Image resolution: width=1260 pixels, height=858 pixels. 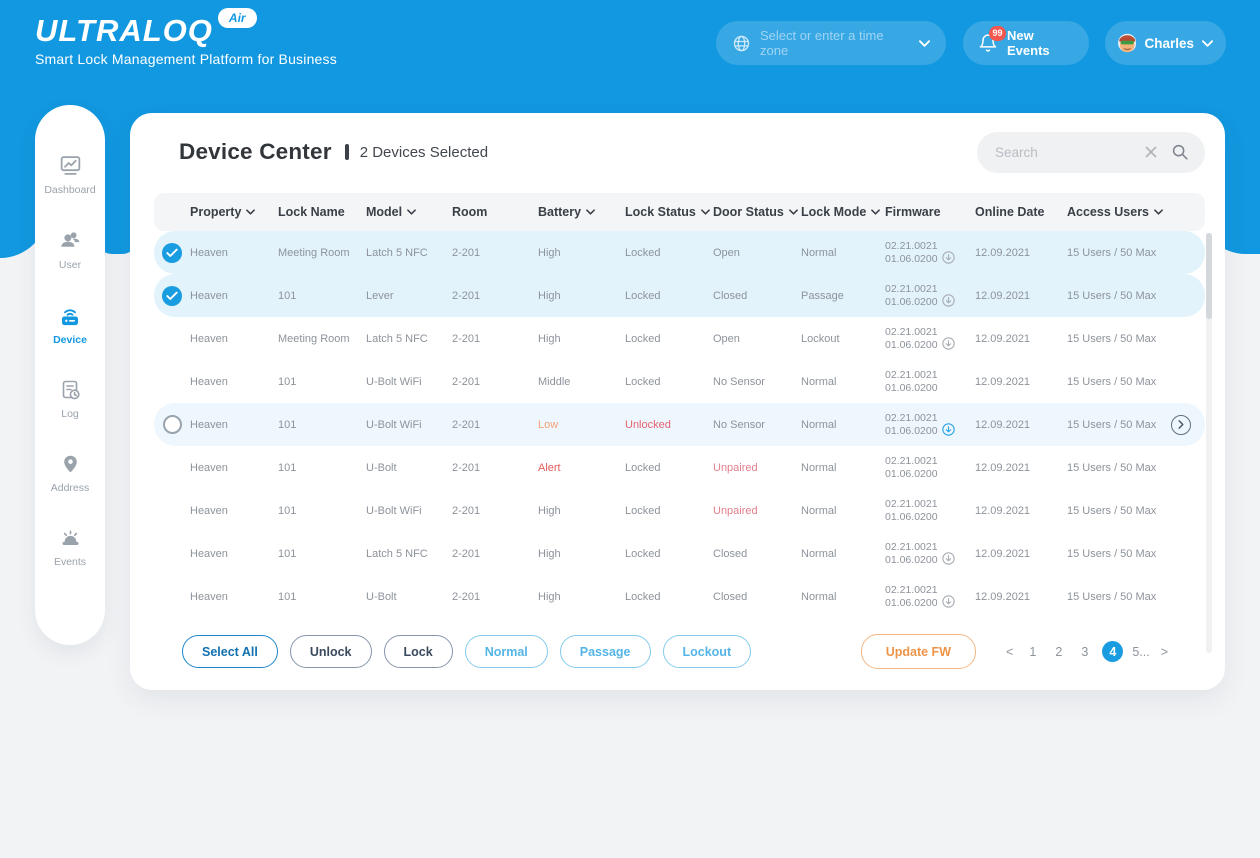 What do you see at coordinates (287, 467) in the screenshot?
I see `cell-lock-name: 101` at bounding box center [287, 467].